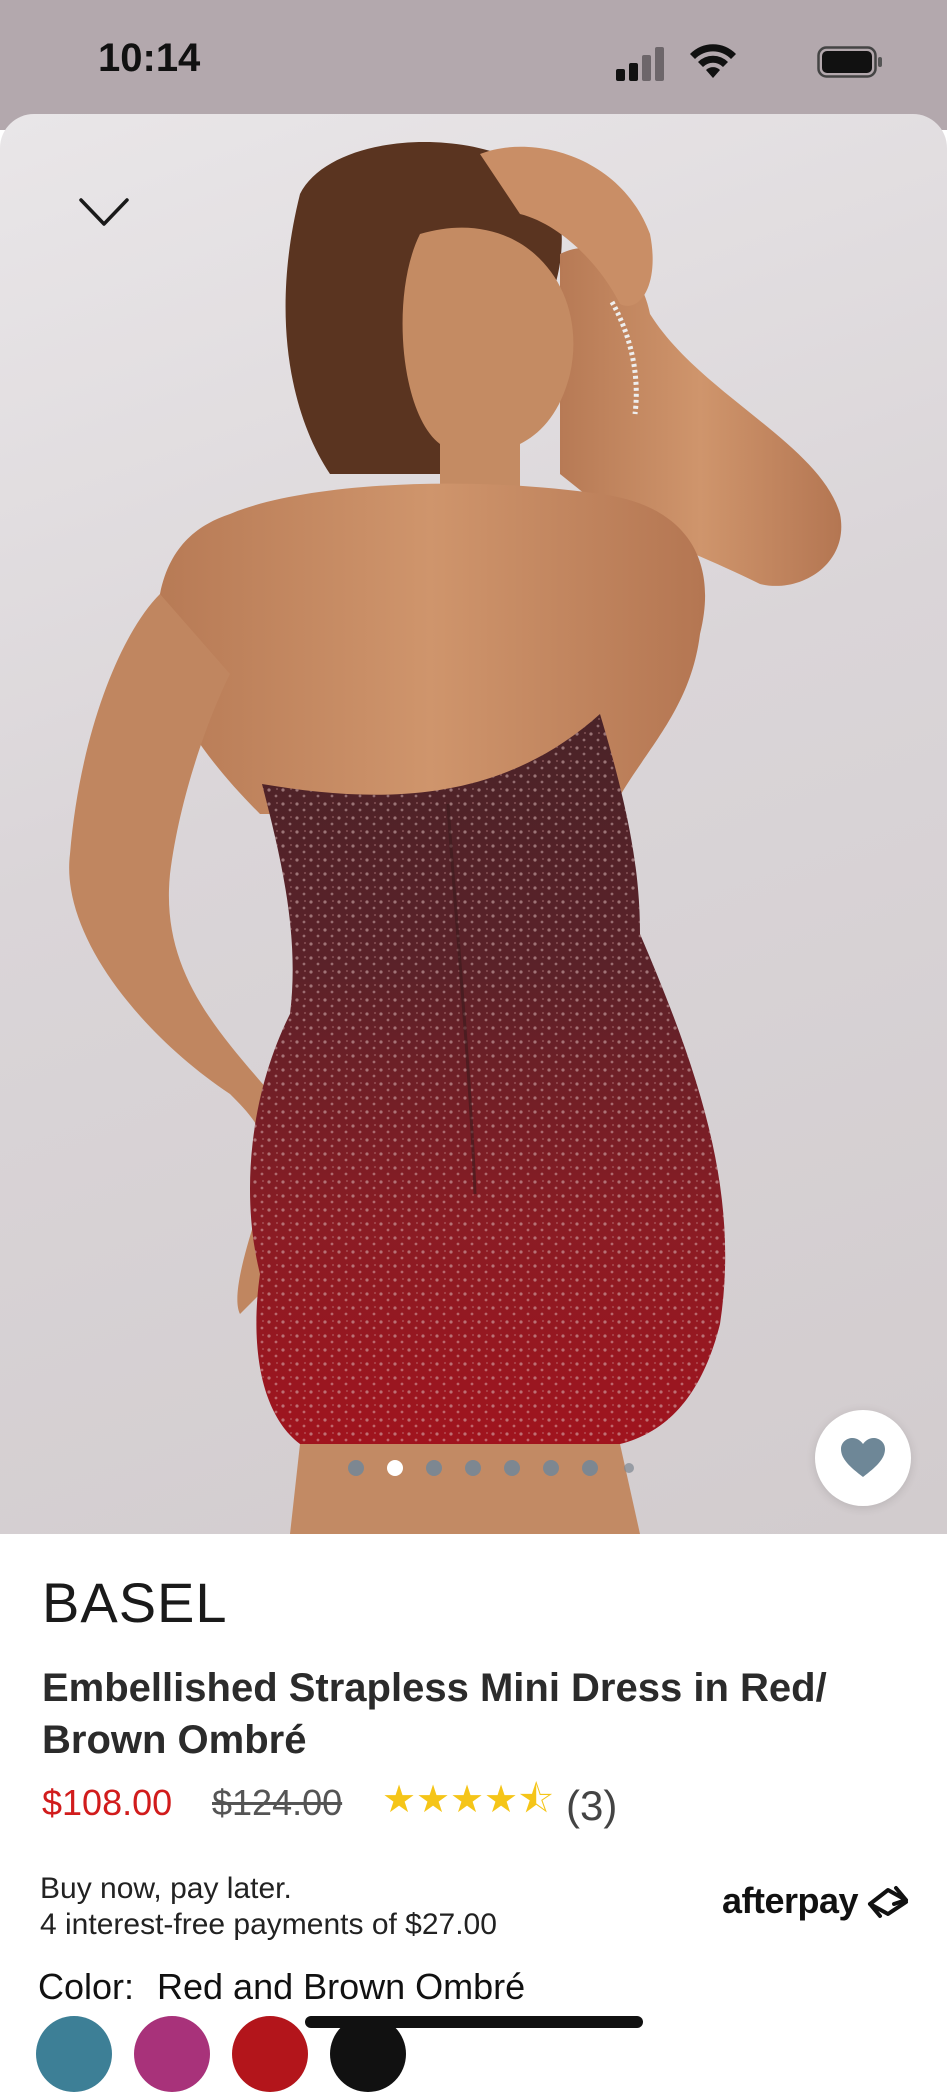 The width and height of the screenshot is (947, 2092). Describe the element at coordinates (536, 1800) in the screenshot. I see `half-star-icon: ⯪` at that location.